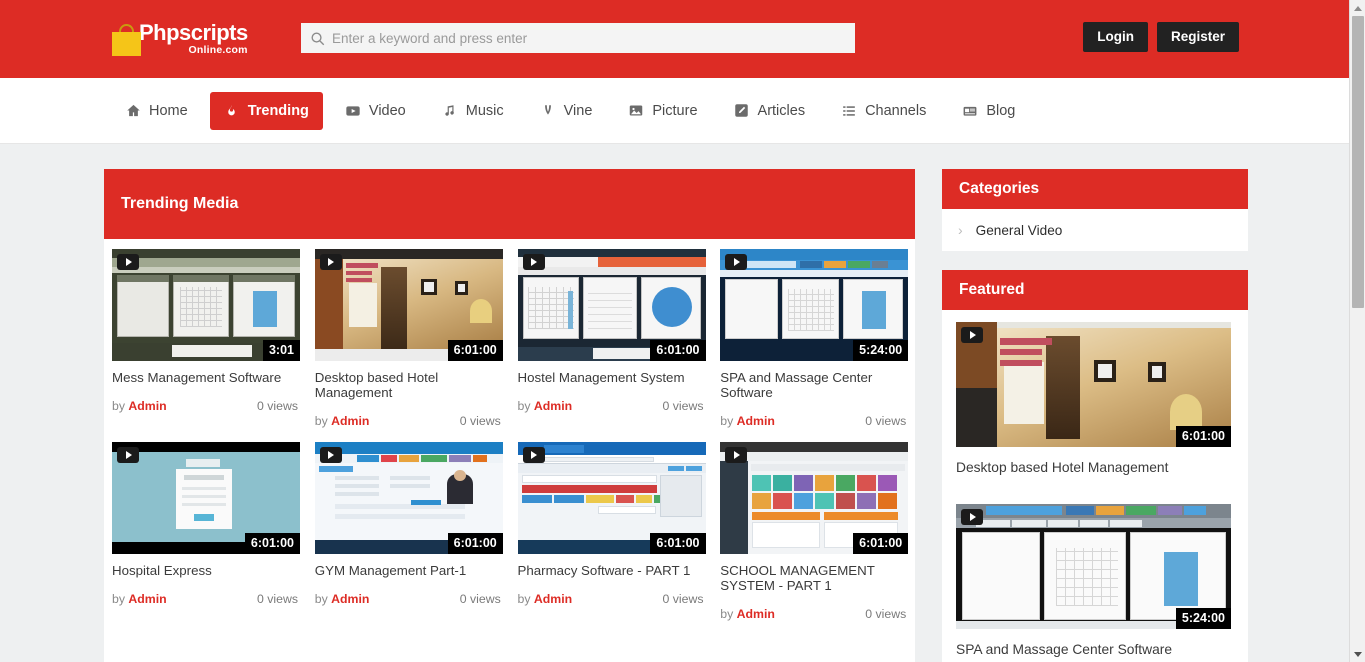 The height and width of the screenshot is (662, 1365). I want to click on register-button: Register, so click(1197, 37).